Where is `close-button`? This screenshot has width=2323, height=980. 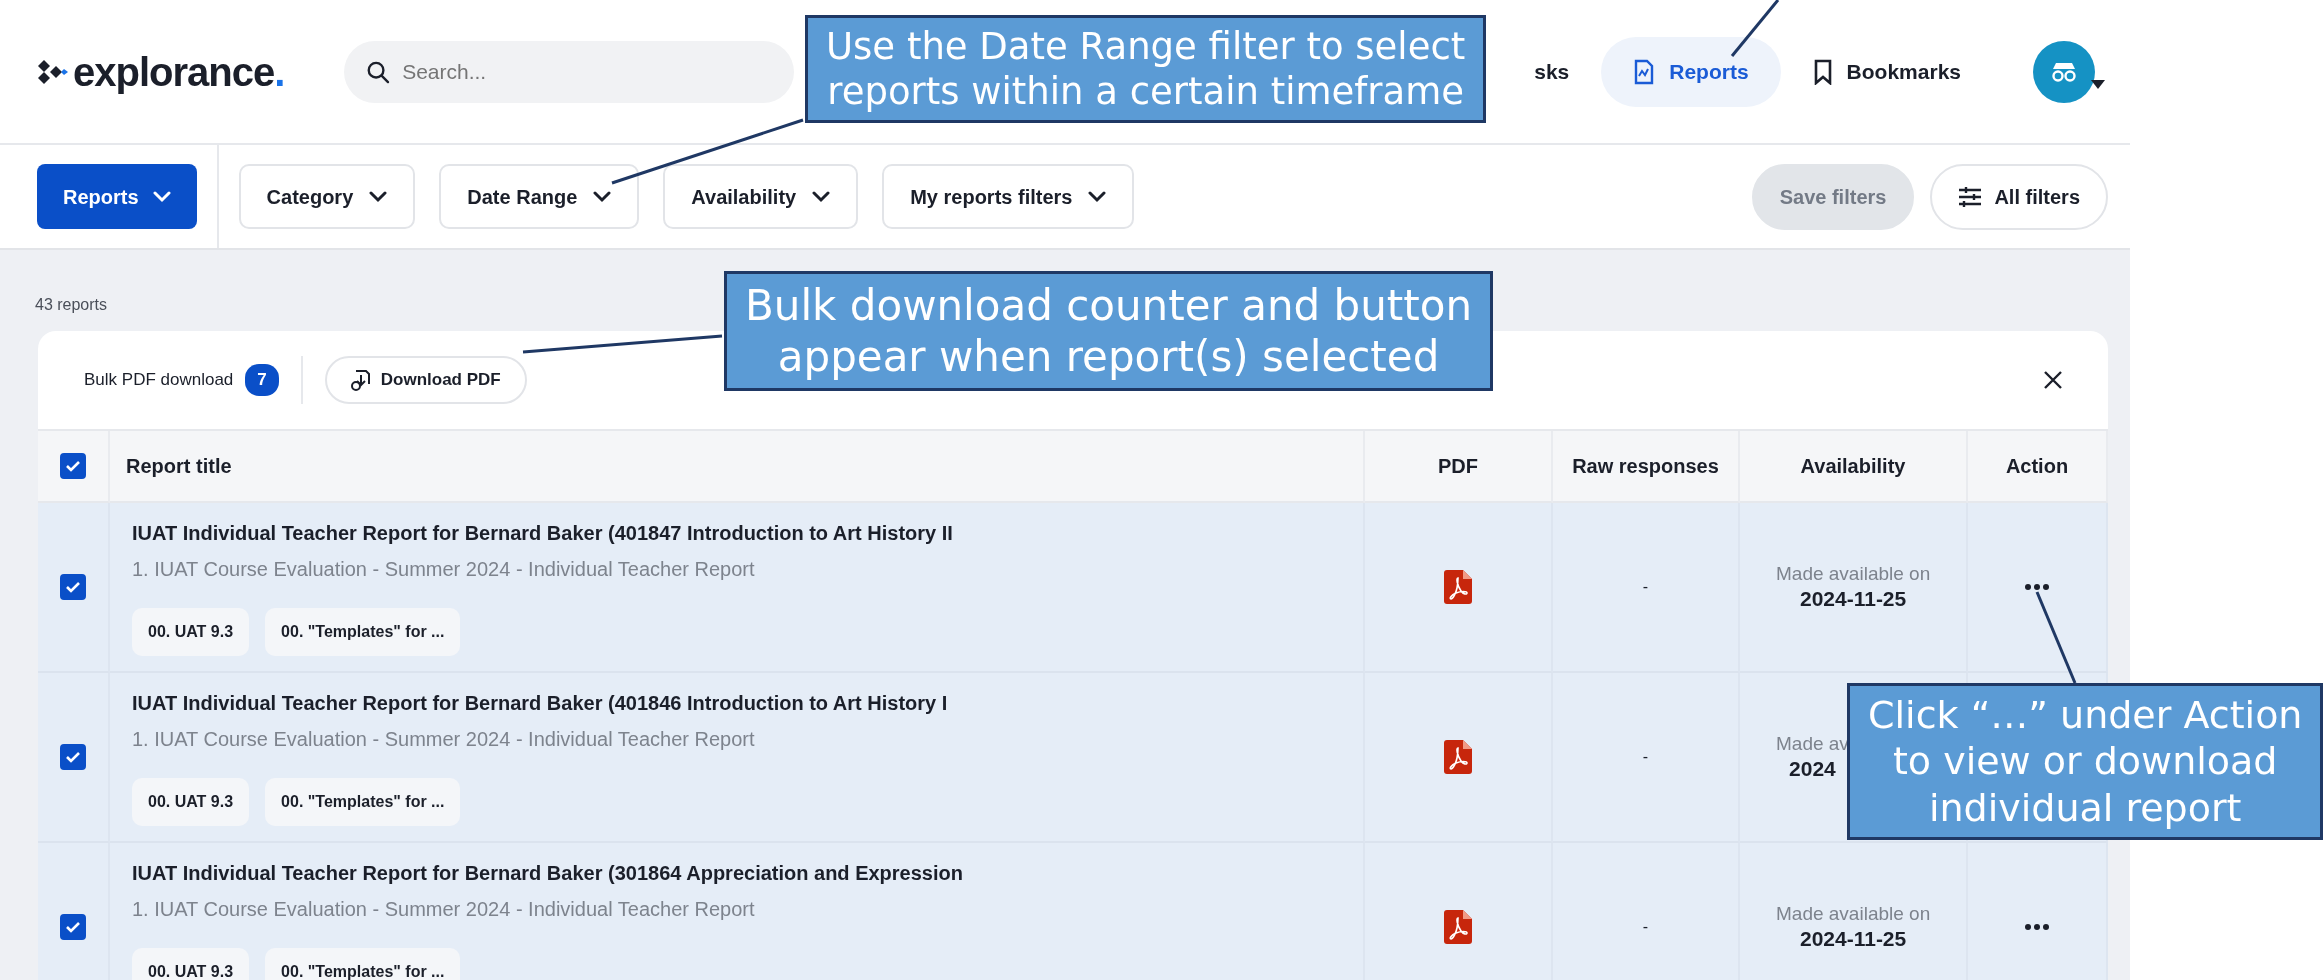 close-button is located at coordinates (2053, 380).